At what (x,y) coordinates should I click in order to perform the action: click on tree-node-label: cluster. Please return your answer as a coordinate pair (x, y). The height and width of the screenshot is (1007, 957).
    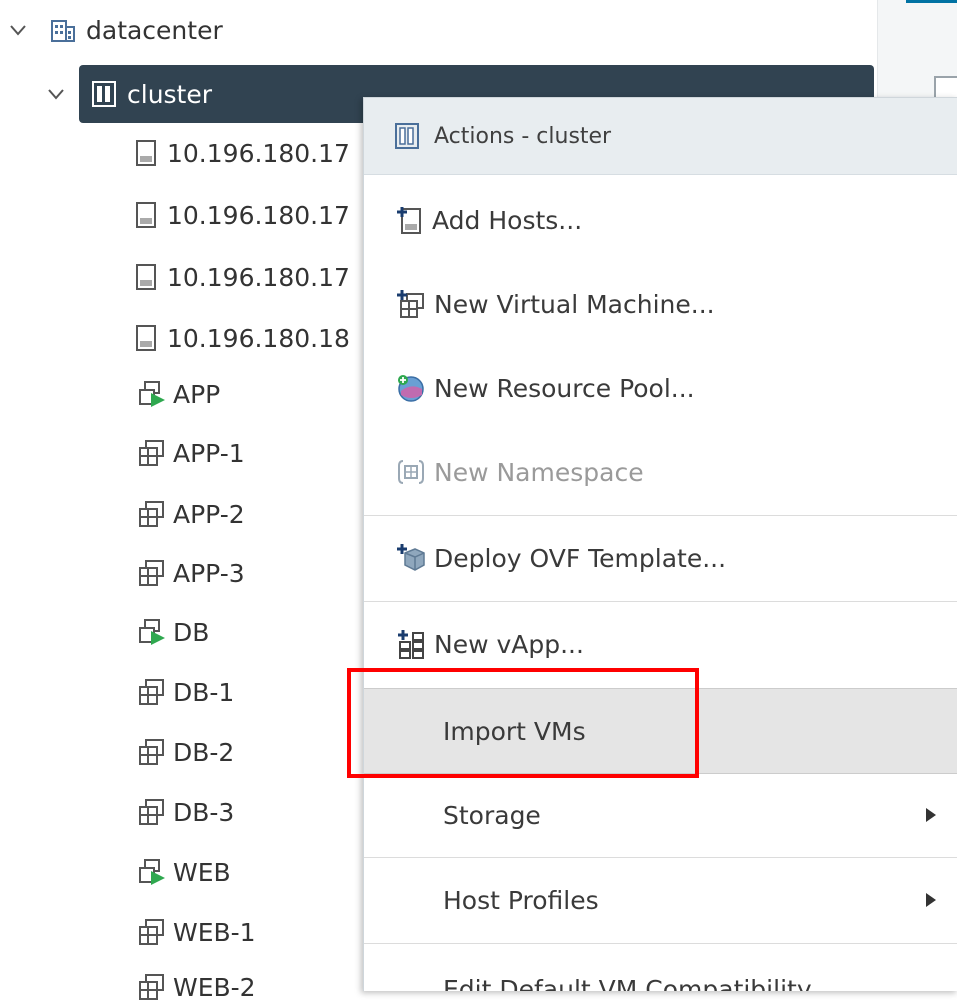
    Looking at the image, I should click on (170, 94).